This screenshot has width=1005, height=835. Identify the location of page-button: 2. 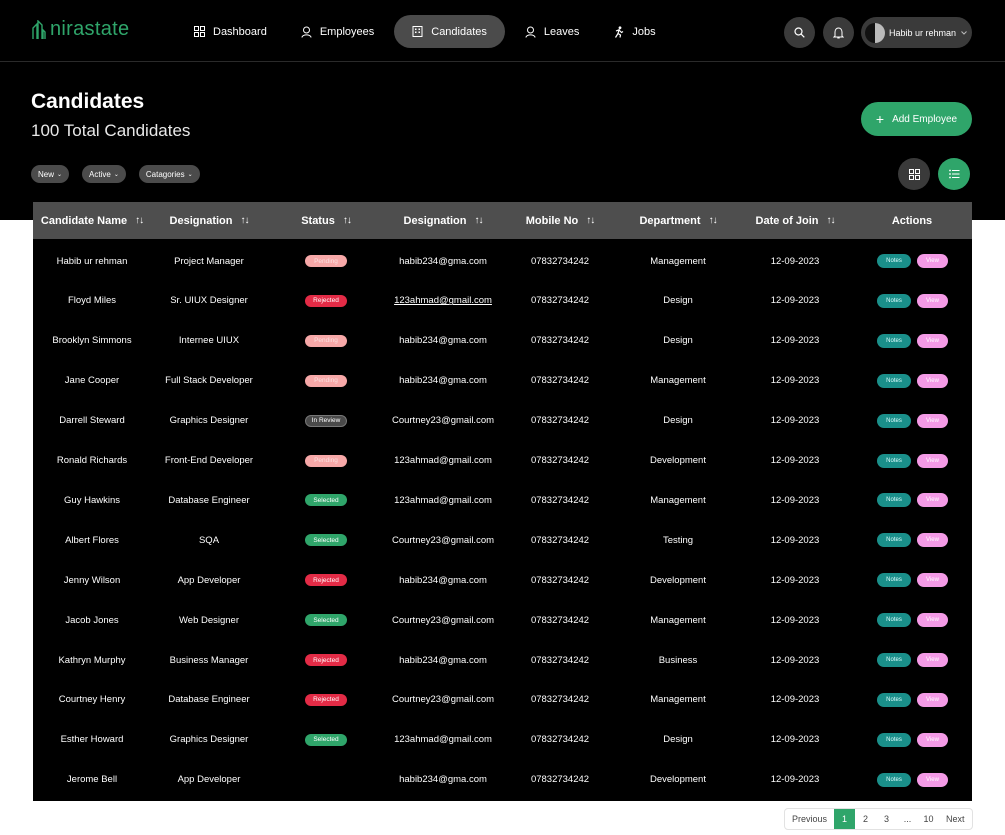
(865, 819).